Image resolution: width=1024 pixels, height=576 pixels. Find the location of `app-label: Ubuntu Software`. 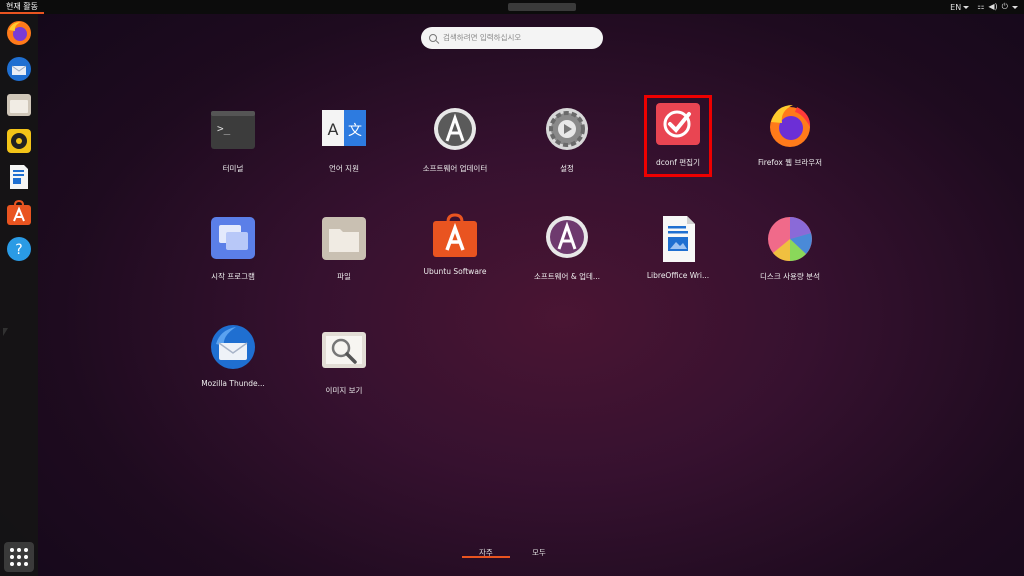

app-label: Ubuntu Software is located at coordinates (455, 271).